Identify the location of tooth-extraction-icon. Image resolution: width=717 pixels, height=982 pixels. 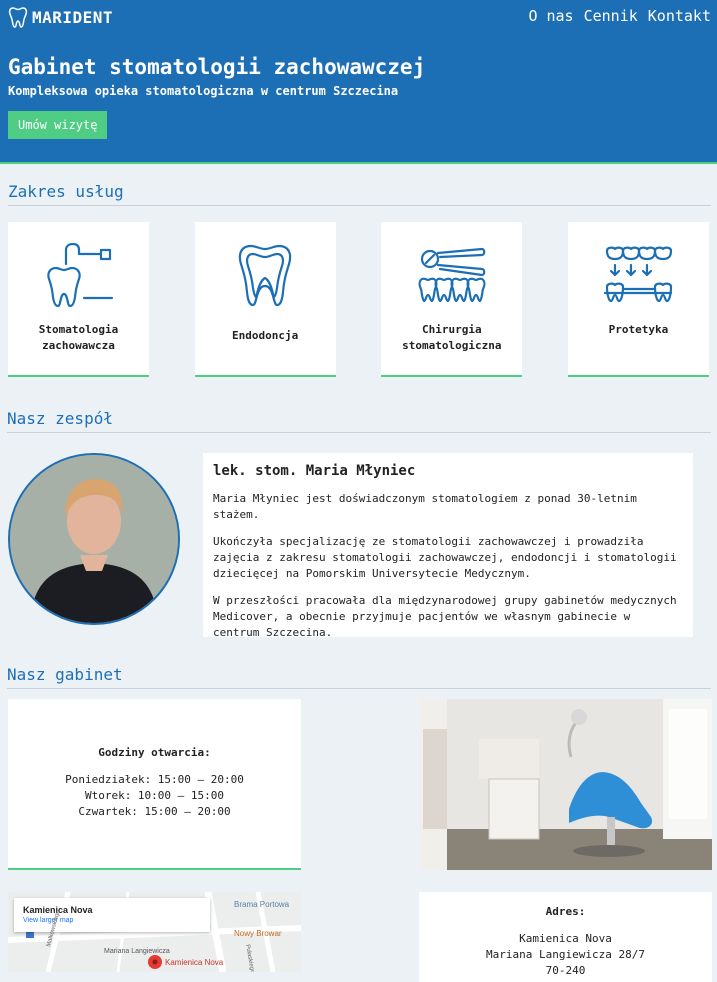
(452, 275).